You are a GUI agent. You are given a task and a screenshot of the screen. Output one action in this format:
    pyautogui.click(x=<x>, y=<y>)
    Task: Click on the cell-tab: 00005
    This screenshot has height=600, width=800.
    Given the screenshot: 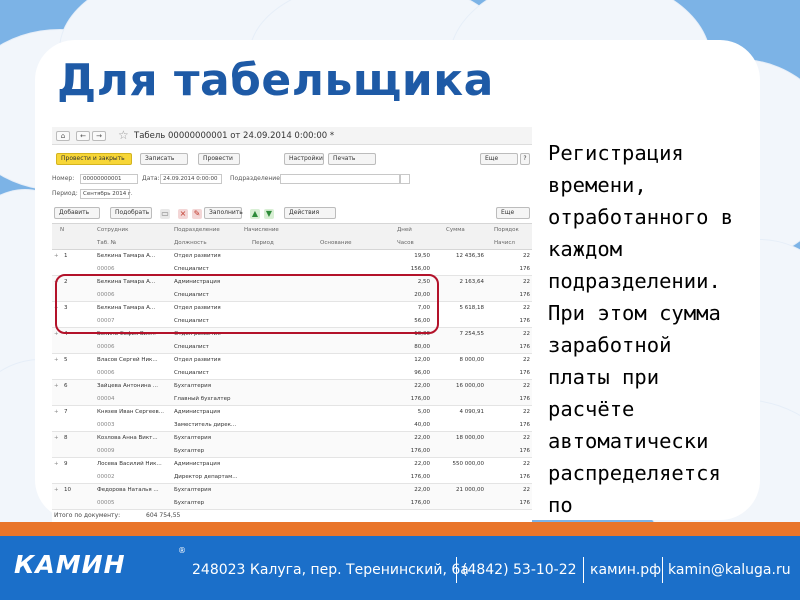 What is the action you would take?
    pyautogui.click(x=106, y=503)
    